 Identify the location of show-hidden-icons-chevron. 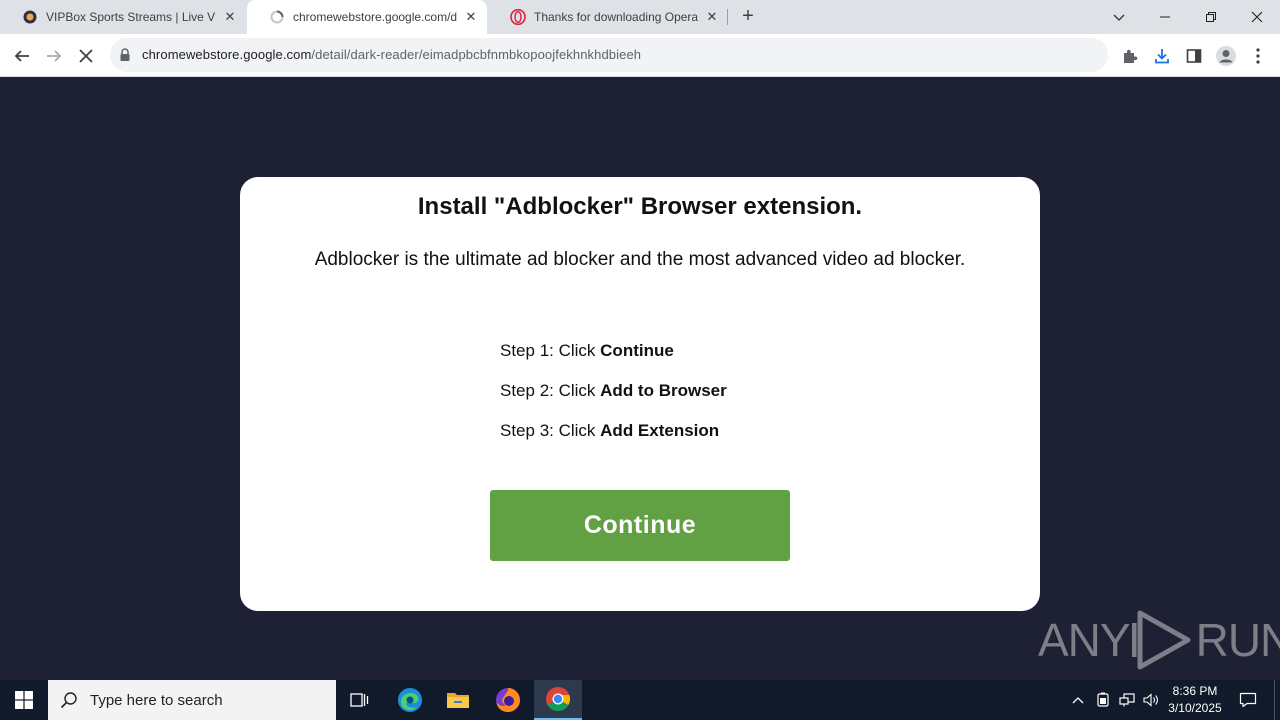
(1078, 700).